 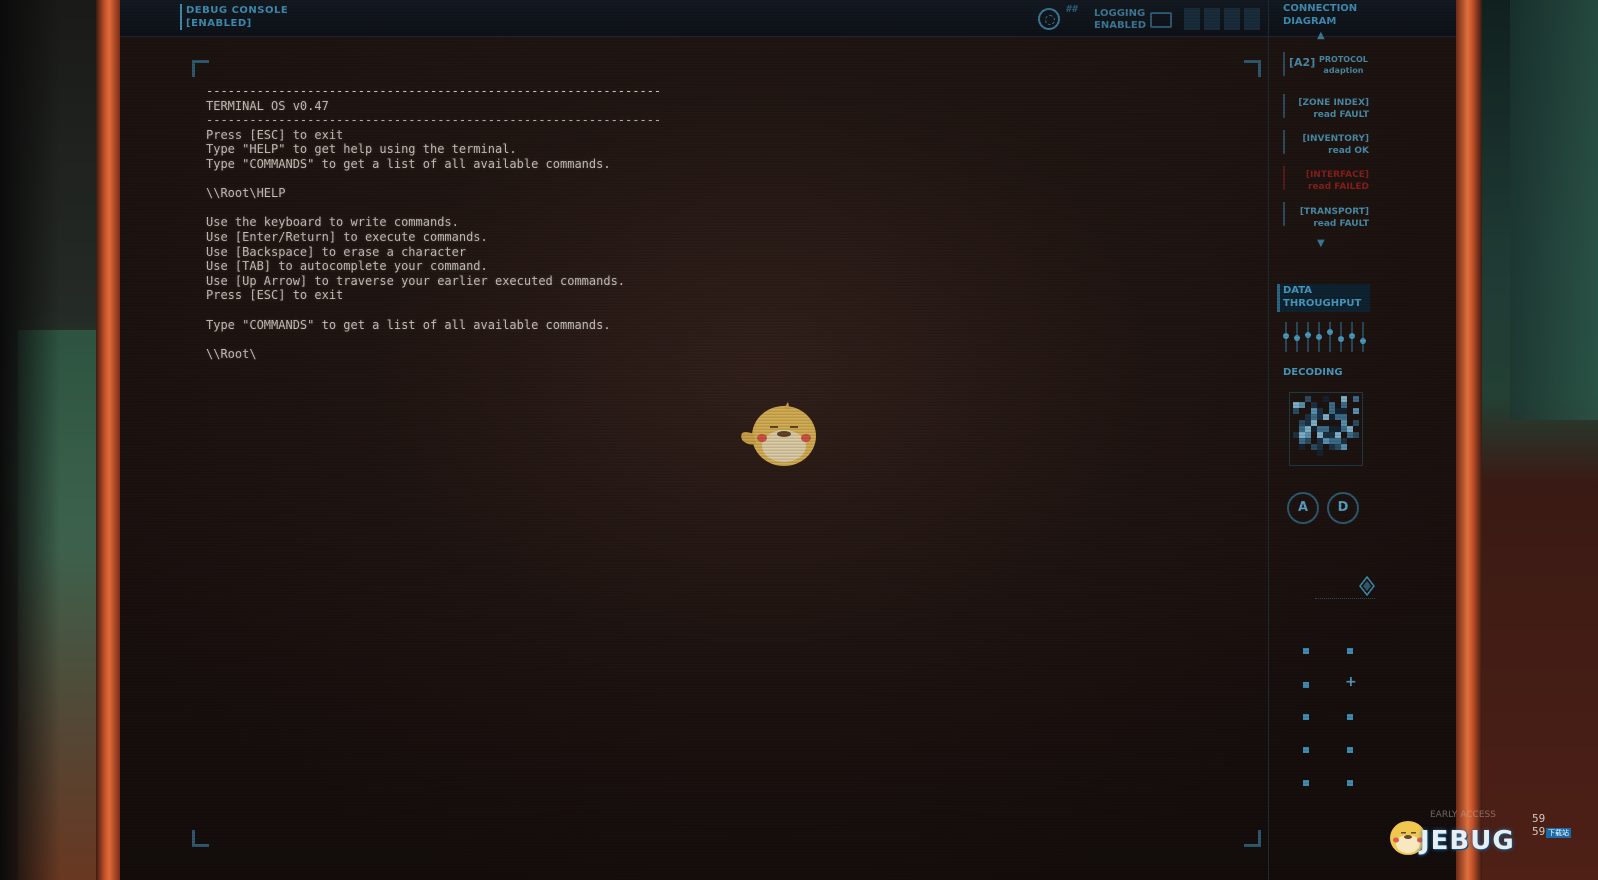 What do you see at coordinates (1539, 831) in the screenshot?
I see `fps-value-2: 59` at bounding box center [1539, 831].